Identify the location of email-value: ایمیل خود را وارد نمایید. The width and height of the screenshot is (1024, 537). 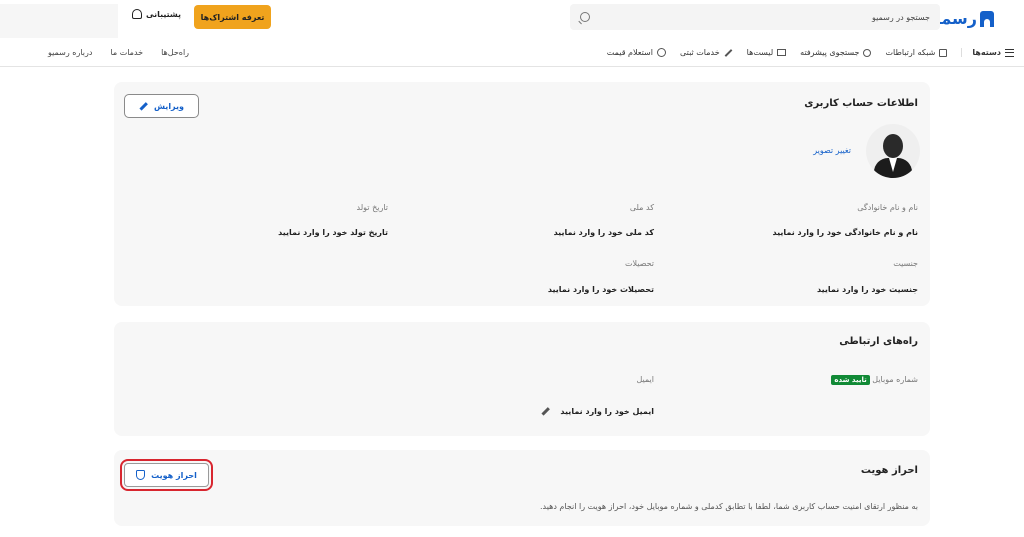
(597, 411).